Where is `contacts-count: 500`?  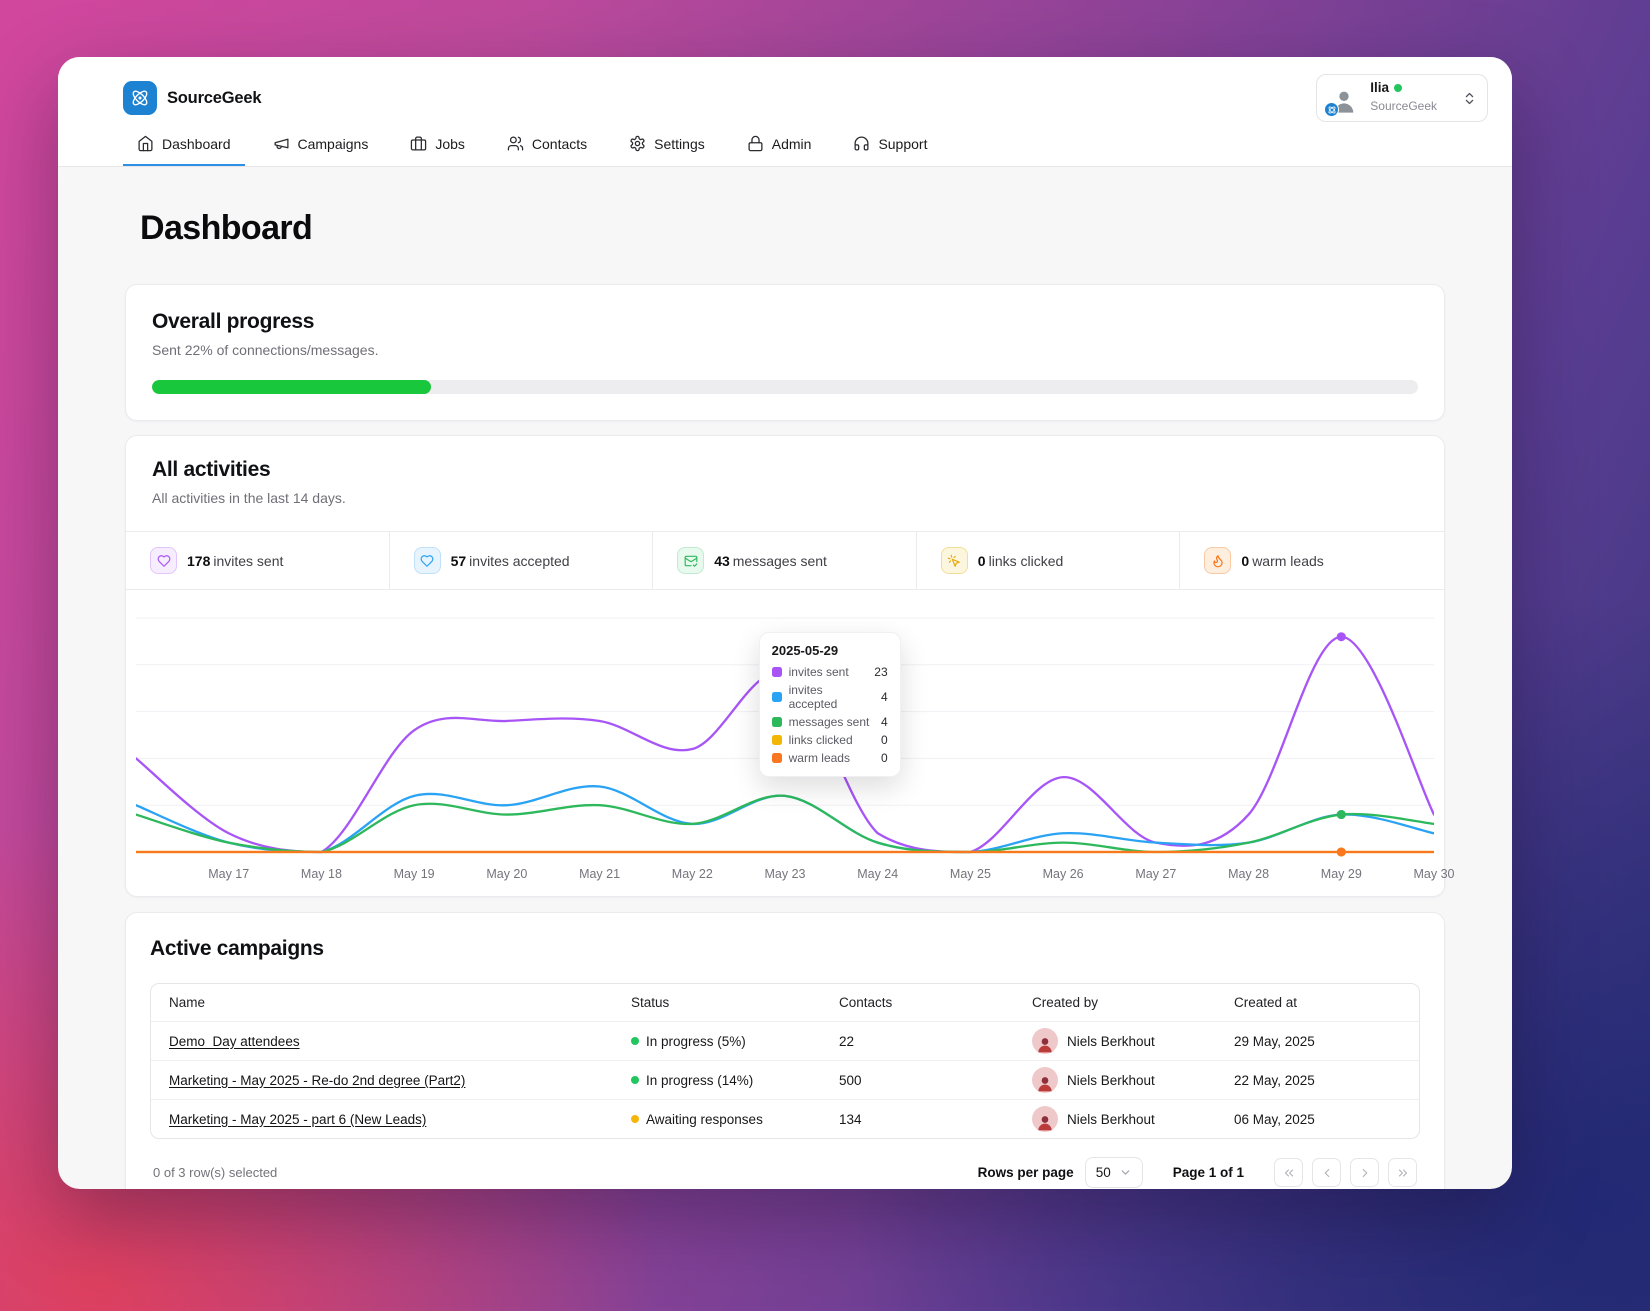 contacts-count: 500 is located at coordinates (850, 1080).